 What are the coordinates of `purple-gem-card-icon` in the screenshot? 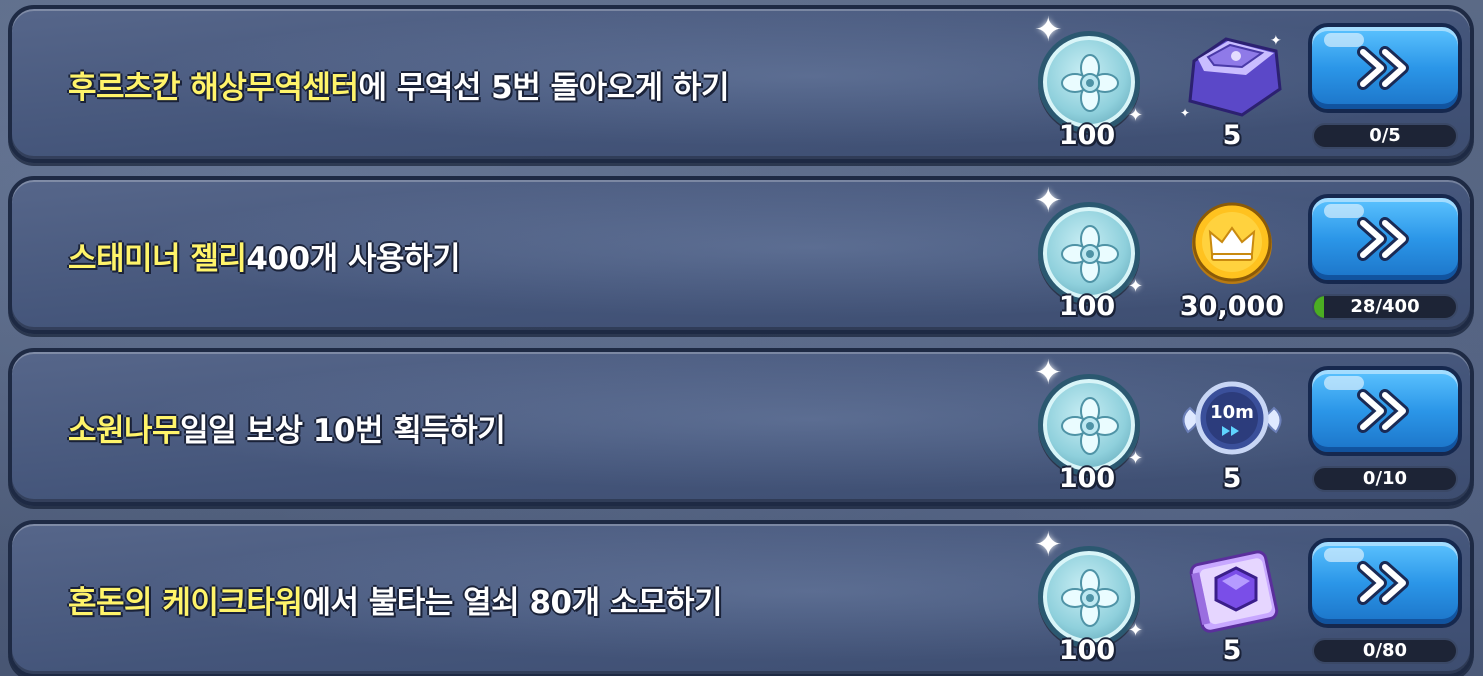 It's located at (1232, 594).